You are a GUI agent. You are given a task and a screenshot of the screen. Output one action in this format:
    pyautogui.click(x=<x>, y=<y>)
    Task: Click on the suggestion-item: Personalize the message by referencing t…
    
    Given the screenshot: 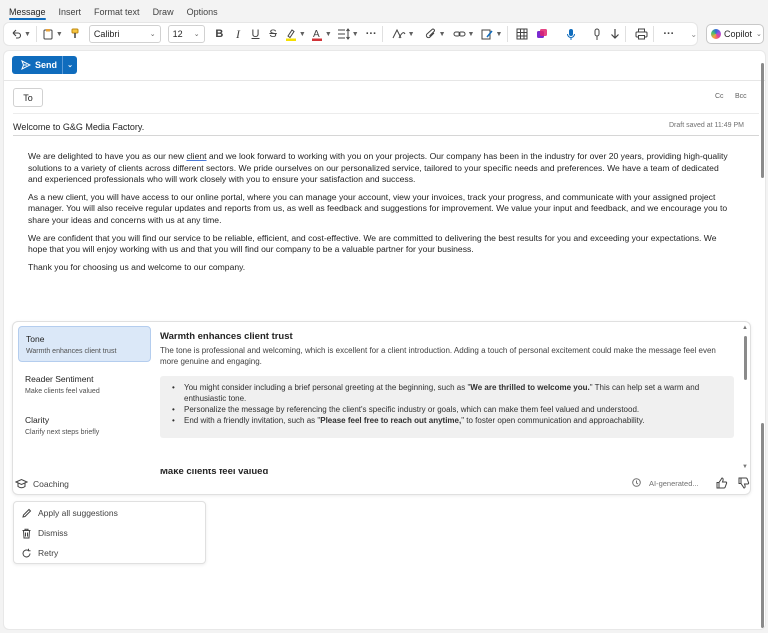 What is the action you would take?
    pyautogui.click(x=453, y=409)
    